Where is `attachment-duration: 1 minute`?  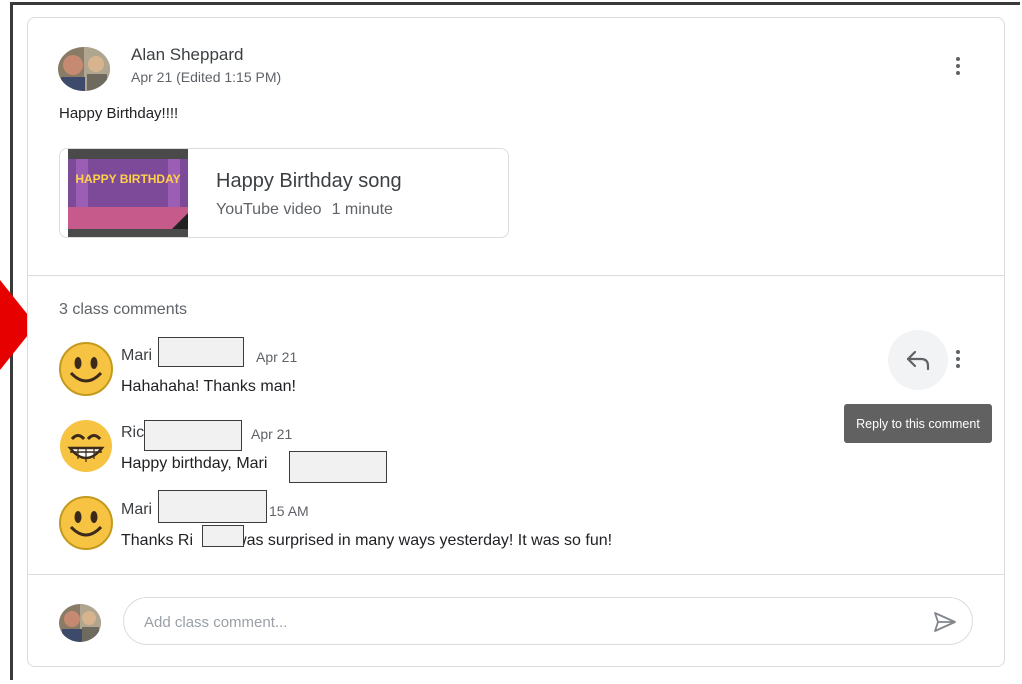
attachment-duration: 1 minute is located at coordinates (362, 209).